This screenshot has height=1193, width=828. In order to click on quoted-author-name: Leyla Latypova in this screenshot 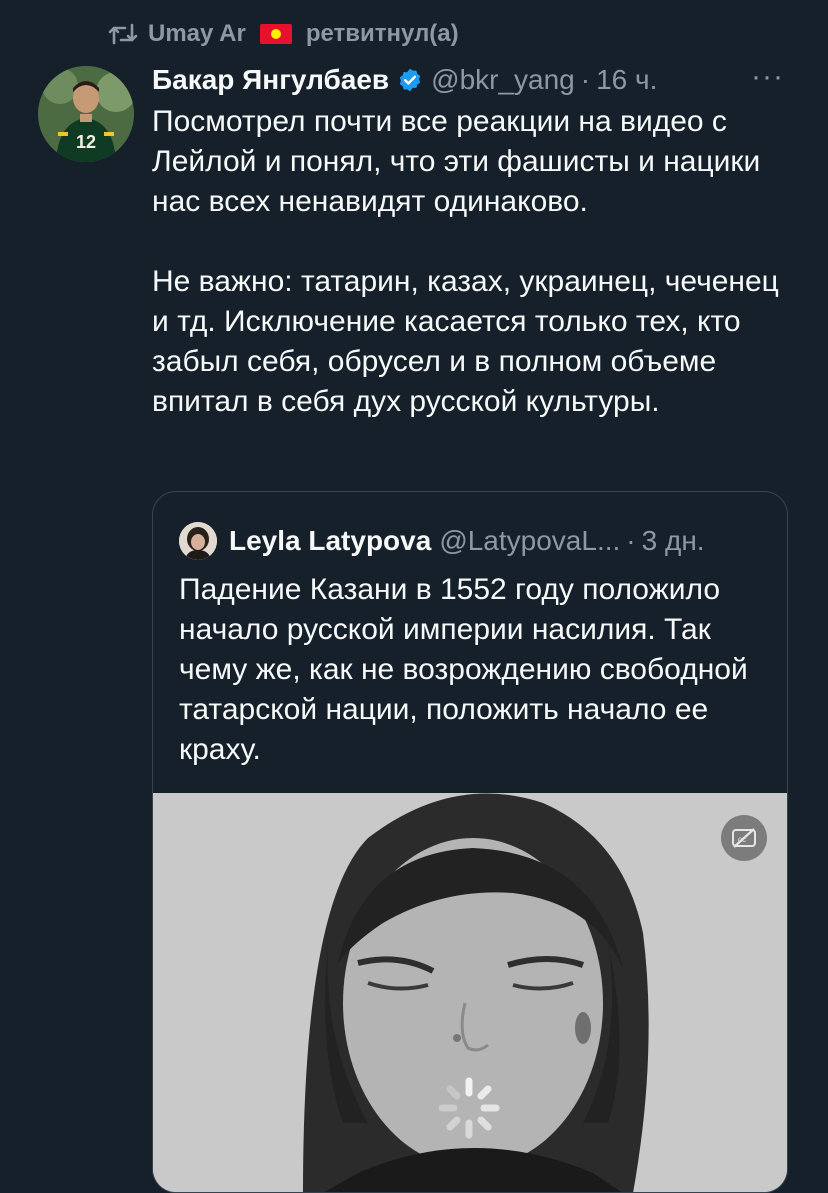, I will do `click(330, 541)`.